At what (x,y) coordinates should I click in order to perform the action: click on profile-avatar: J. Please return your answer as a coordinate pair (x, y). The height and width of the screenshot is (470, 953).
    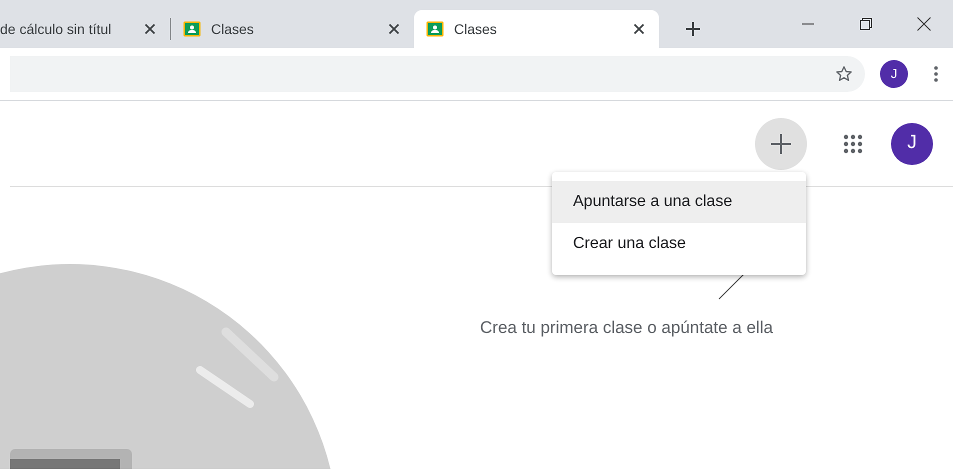
    Looking at the image, I should click on (894, 74).